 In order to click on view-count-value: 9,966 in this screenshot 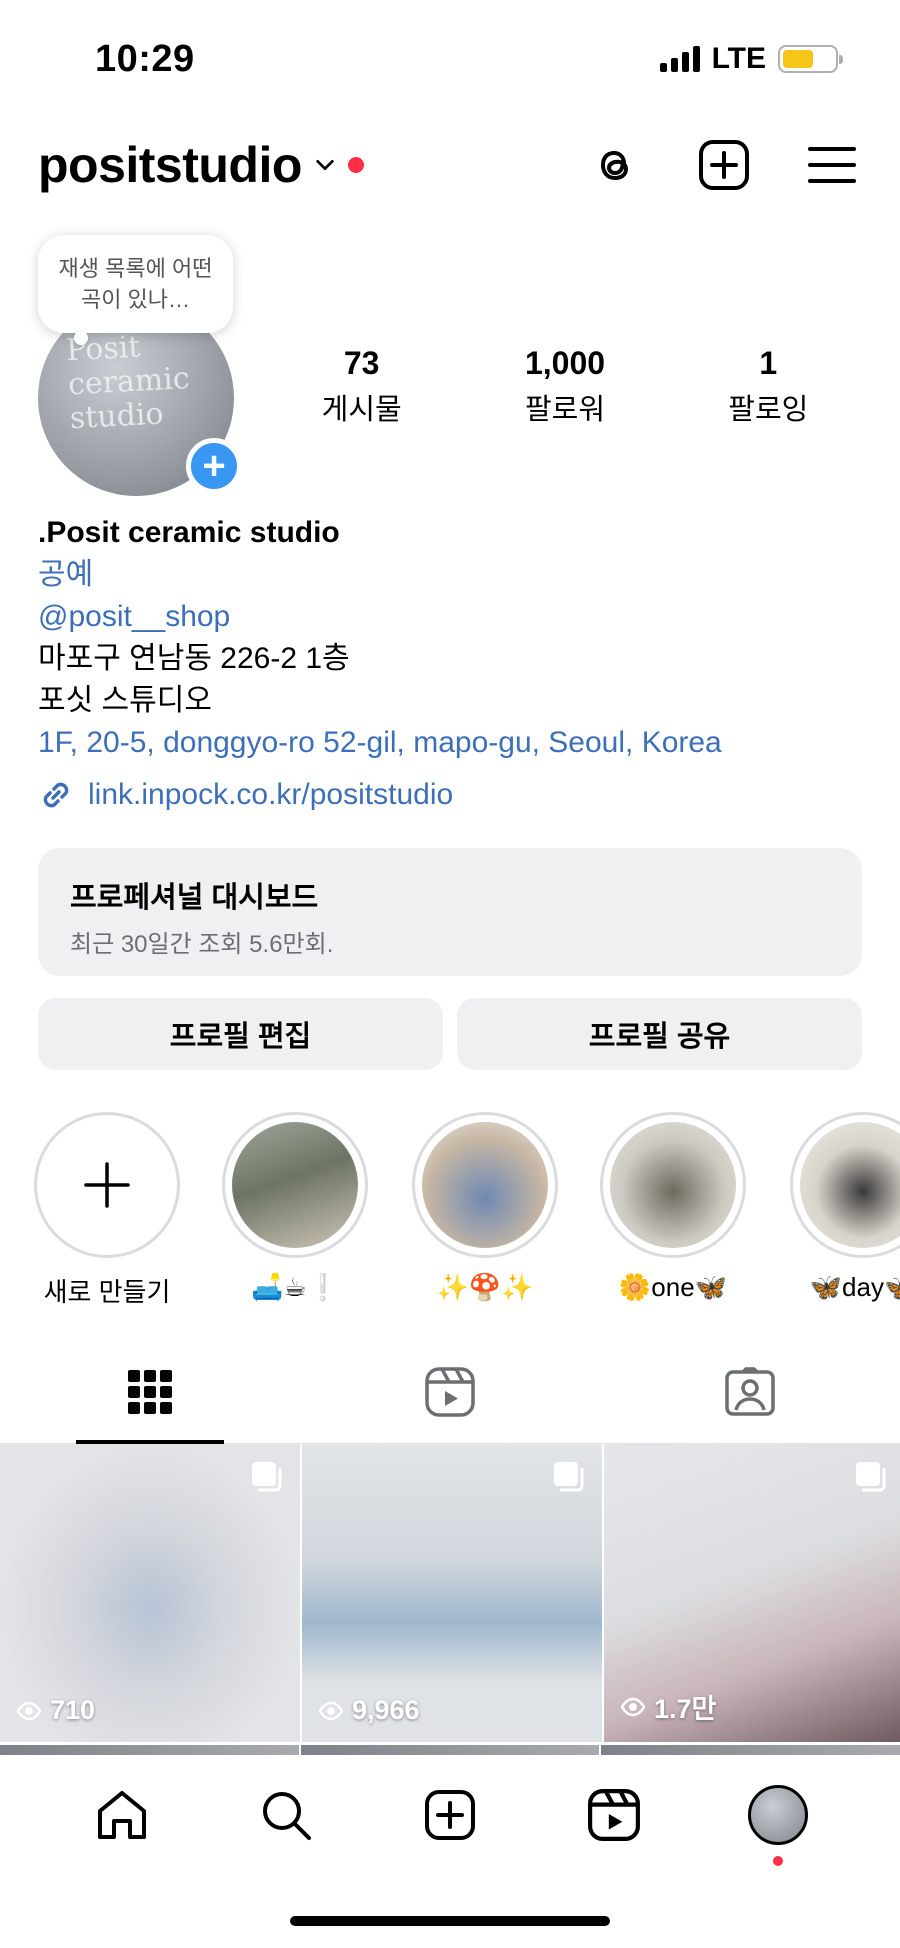, I will do `click(386, 1710)`.